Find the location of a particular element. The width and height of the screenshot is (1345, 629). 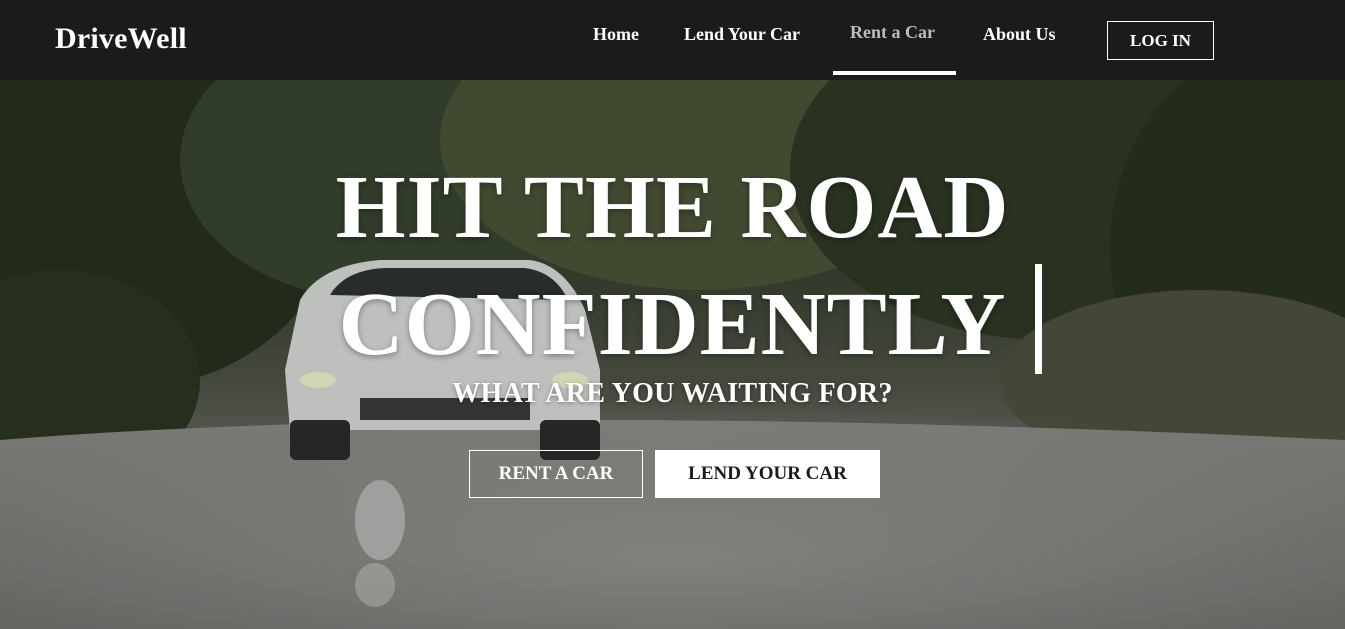

login-button: LOG IN is located at coordinates (1160, 40).